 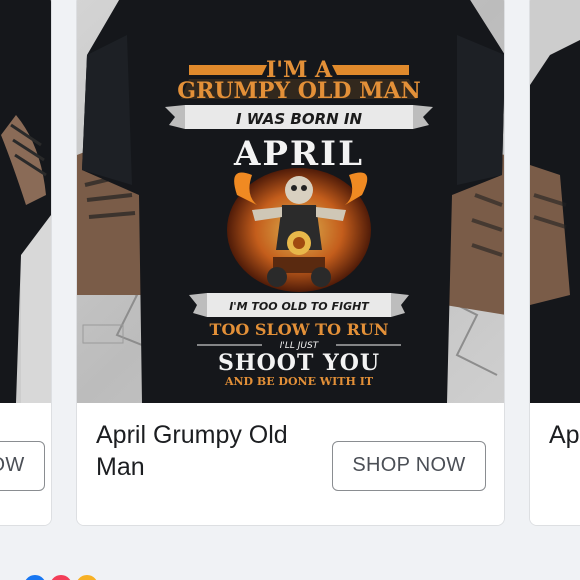 I want to click on card-footer: SHOP NOW, so click(x=25, y=464).